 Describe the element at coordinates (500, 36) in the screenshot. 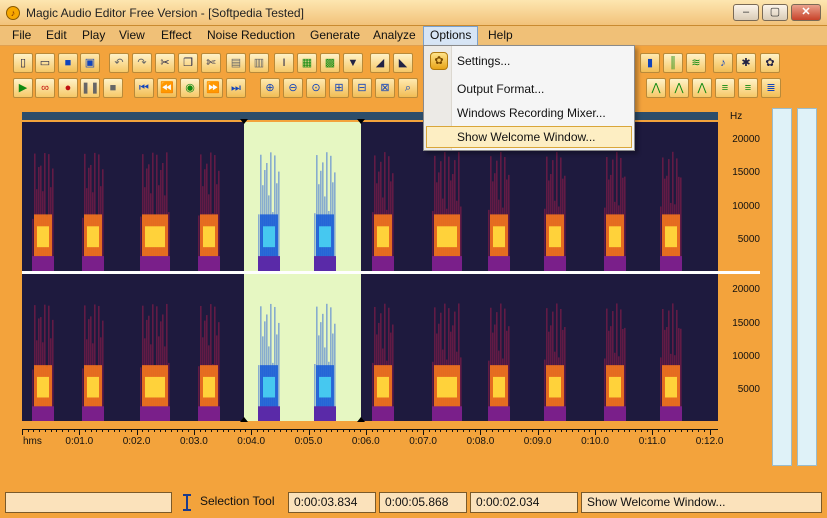

I see `menu-help: Help` at that location.